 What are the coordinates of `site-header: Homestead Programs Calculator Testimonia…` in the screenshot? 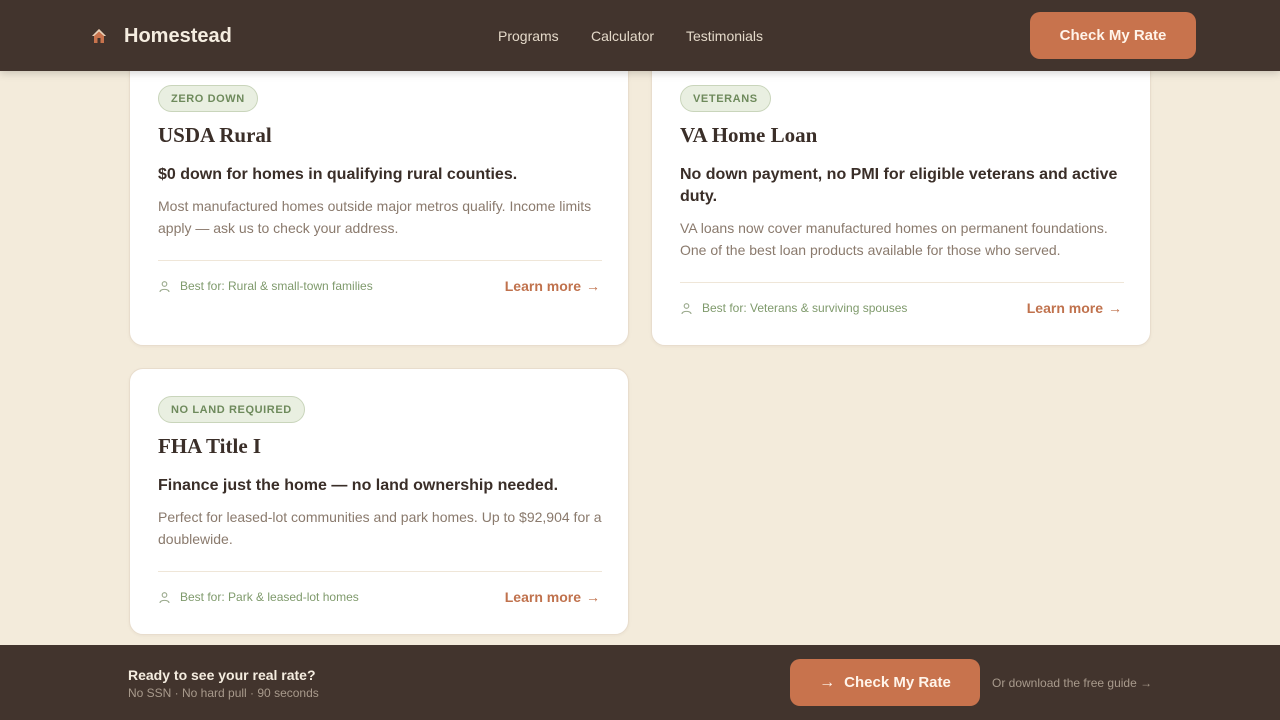 It's located at (640, 35).